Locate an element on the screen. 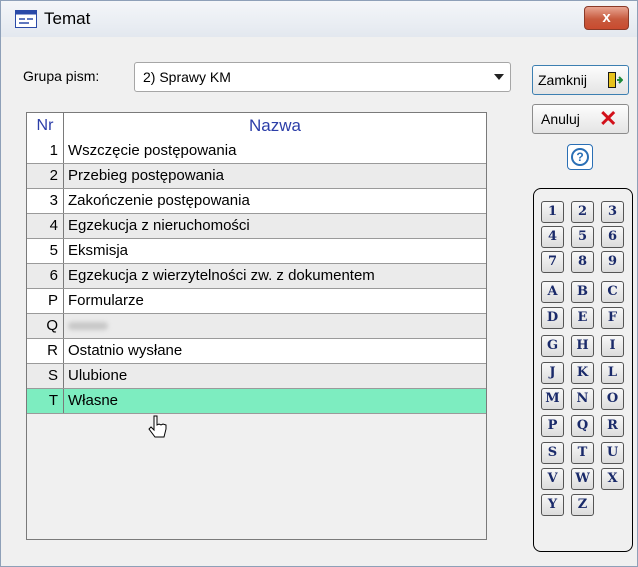  row-nr: 4 is located at coordinates (45, 226).